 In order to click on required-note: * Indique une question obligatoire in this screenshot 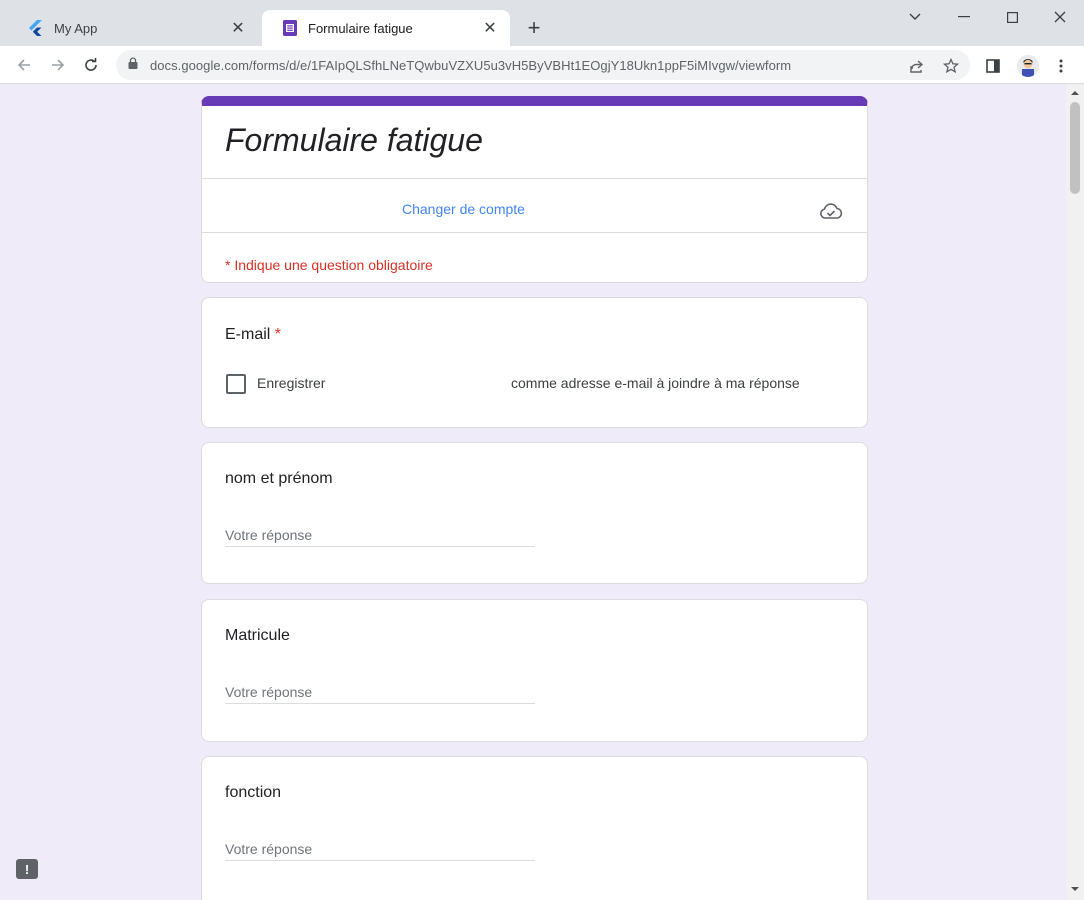, I will do `click(329, 265)`.